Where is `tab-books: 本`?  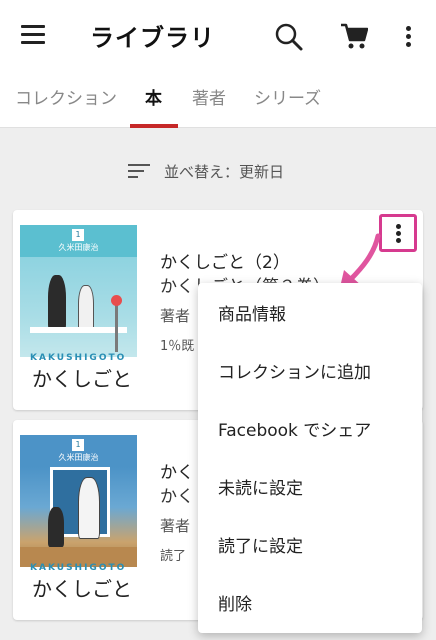
tab-books: 本 is located at coordinates (153, 96).